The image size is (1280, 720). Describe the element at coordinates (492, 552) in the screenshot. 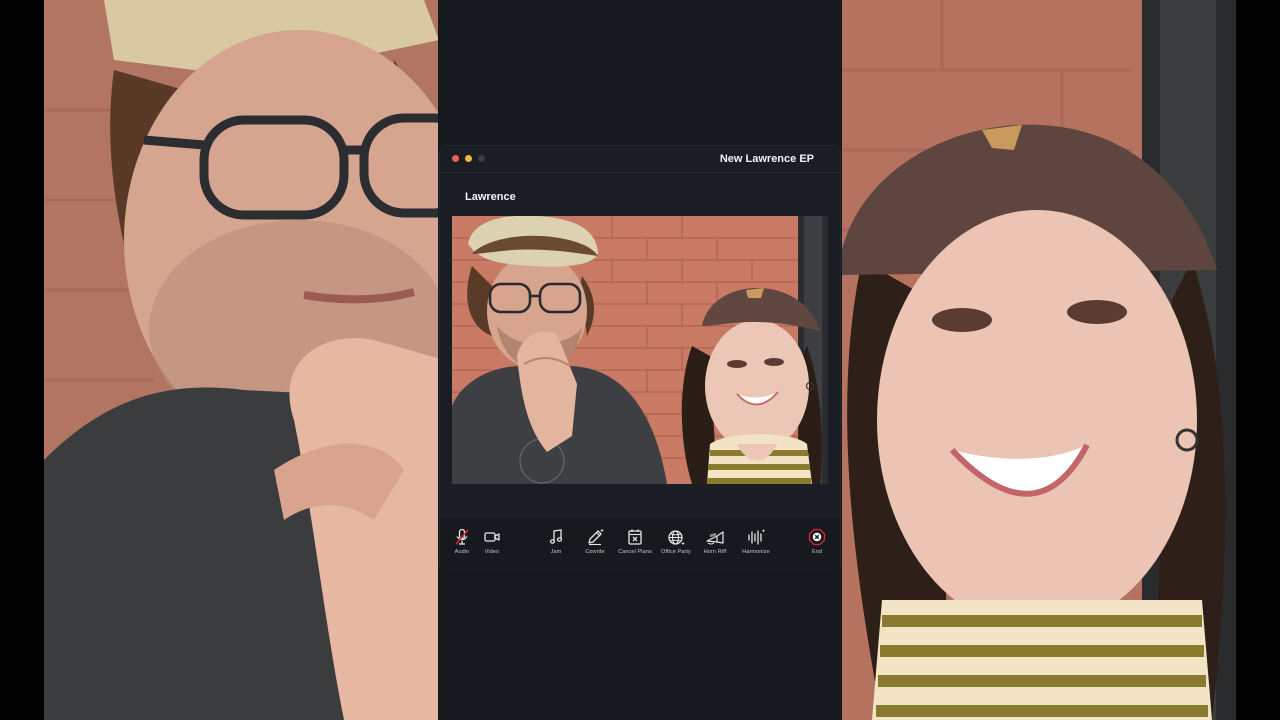

I see `video-label: Video` at that location.